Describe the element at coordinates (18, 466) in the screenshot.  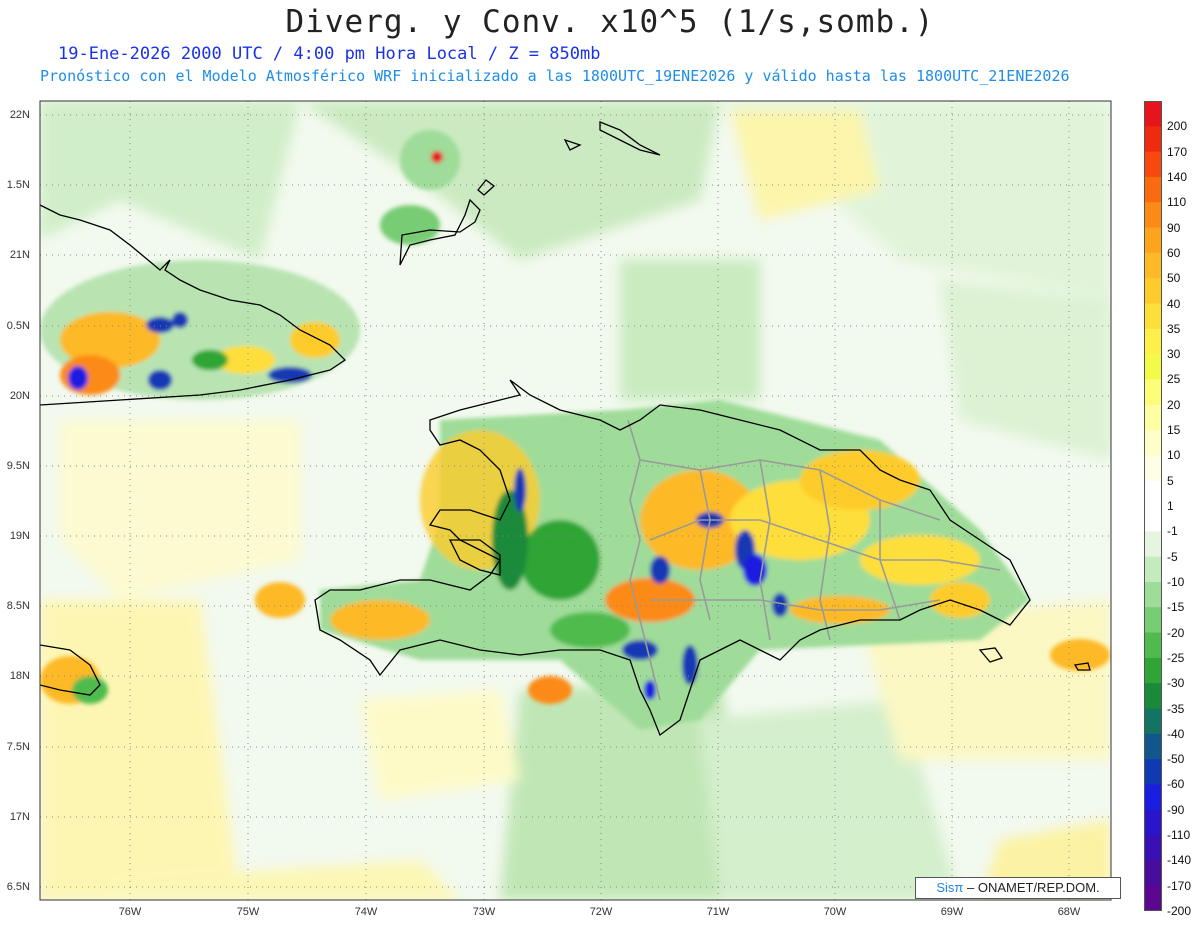
I see `lat-label: 9.5N` at that location.